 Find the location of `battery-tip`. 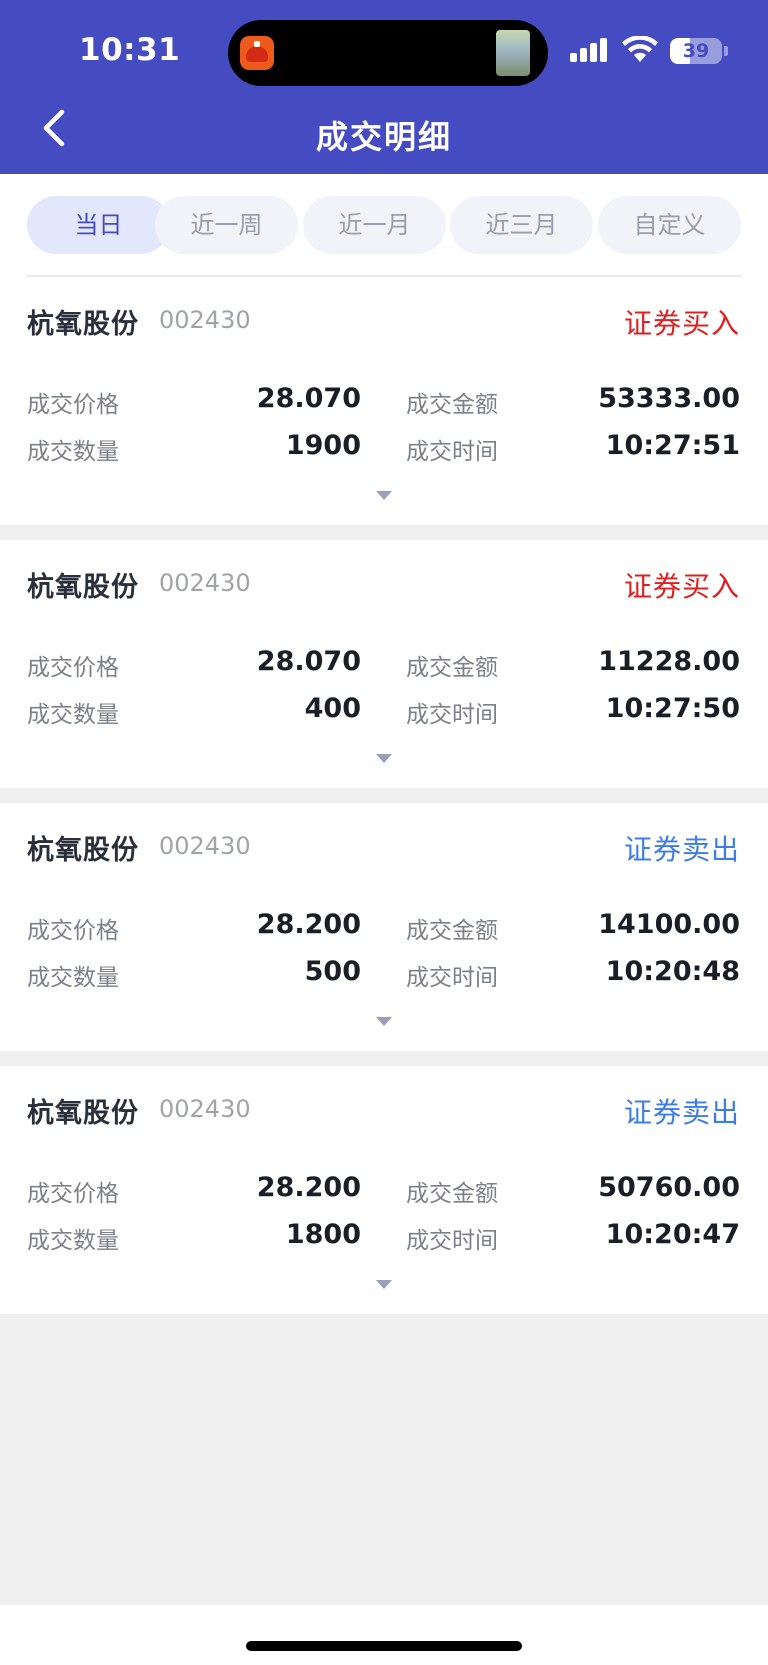

battery-tip is located at coordinates (726, 51).